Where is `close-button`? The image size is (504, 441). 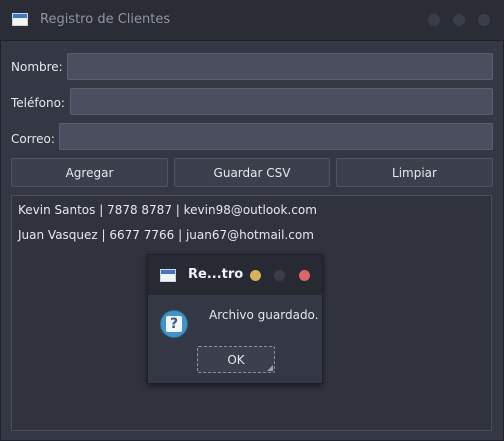 close-button is located at coordinates (484, 20).